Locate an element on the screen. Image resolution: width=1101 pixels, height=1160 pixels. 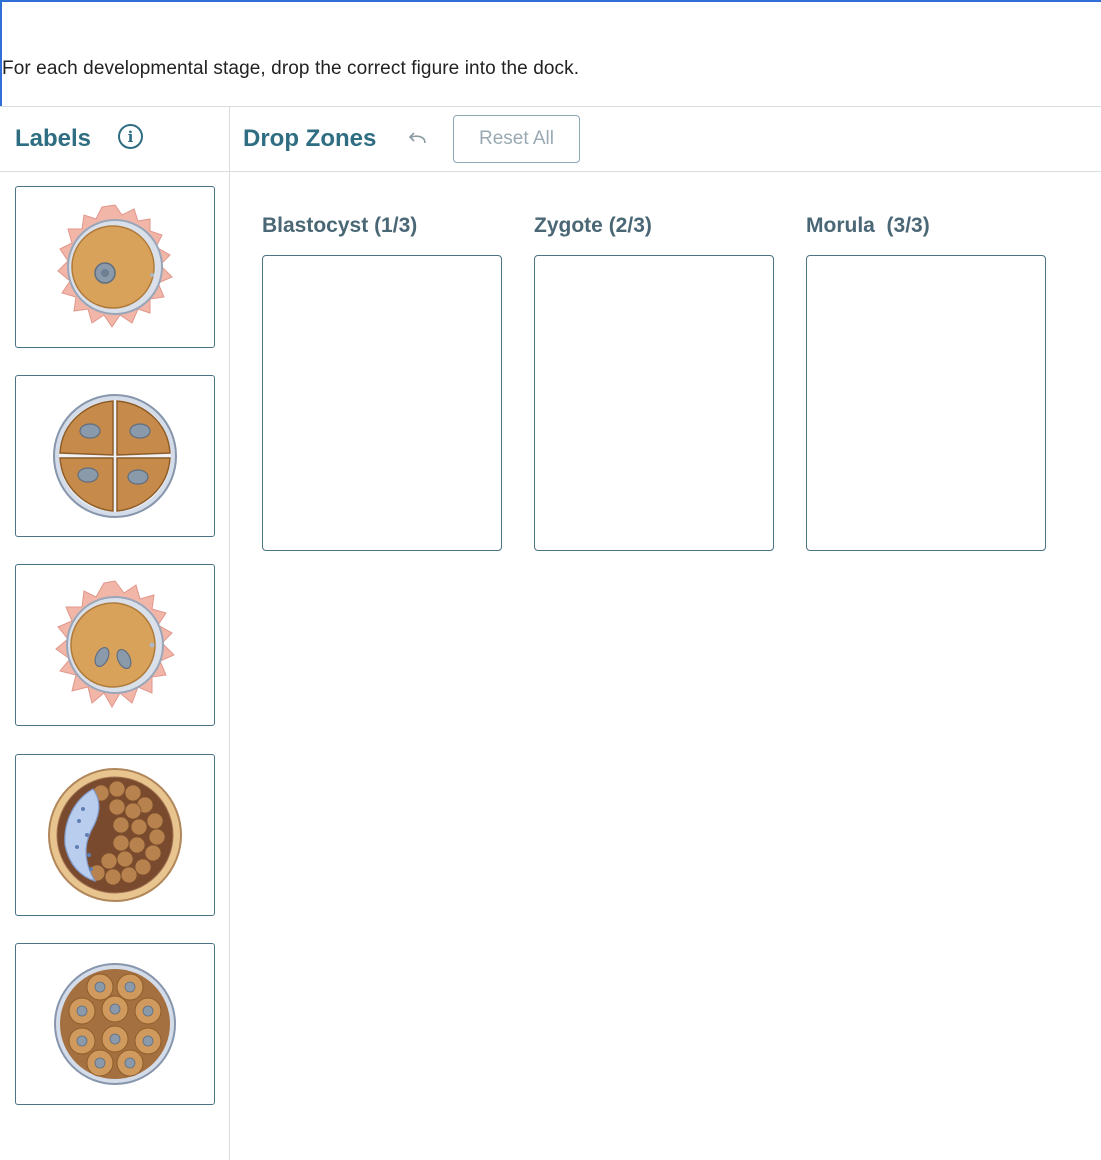
label-card-zygote is located at coordinates (115, 645).